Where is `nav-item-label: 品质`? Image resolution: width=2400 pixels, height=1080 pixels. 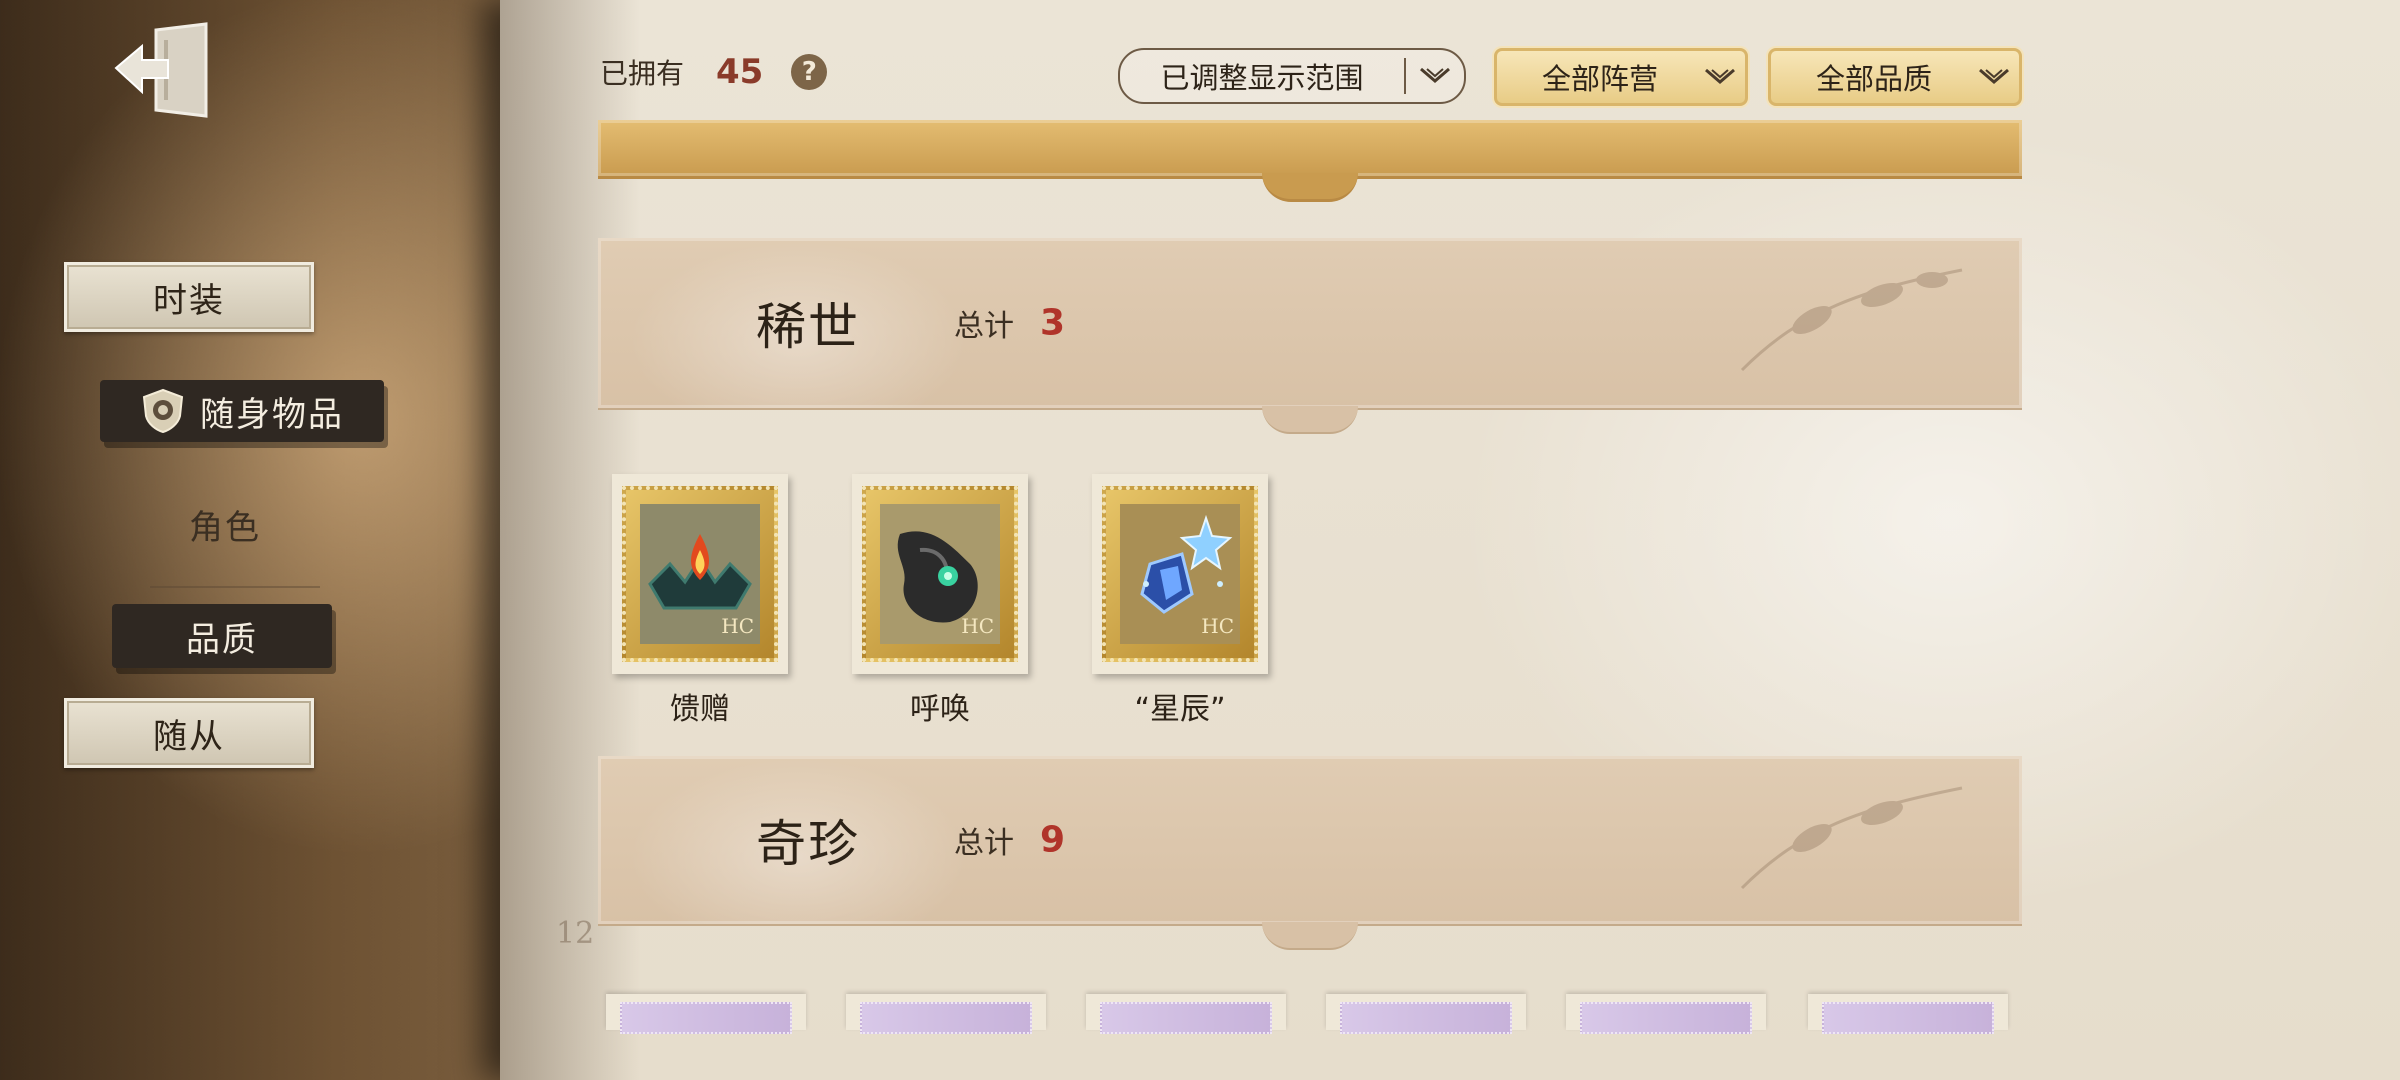
nav-item-label: 品质 is located at coordinates (222, 639).